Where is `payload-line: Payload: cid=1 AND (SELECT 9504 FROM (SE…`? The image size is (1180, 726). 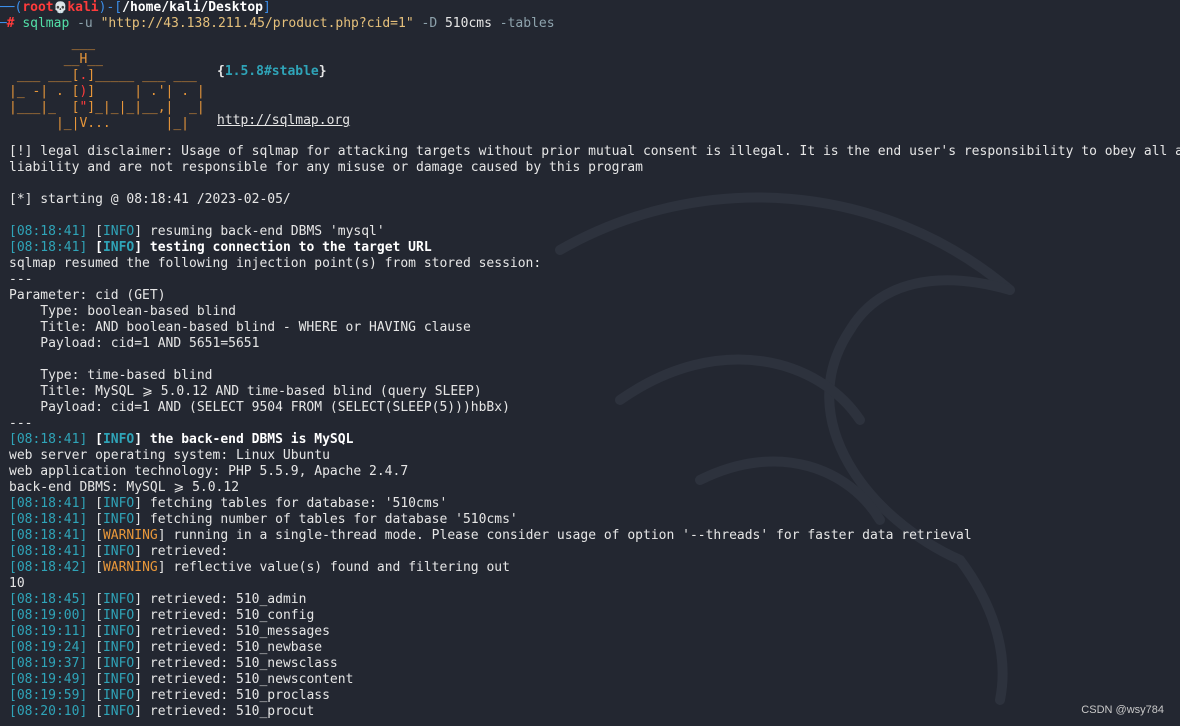
payload-line: Payload: cid=1 AND (SELECT 9504 FROM (SE… is located at coordinates (259, 407).